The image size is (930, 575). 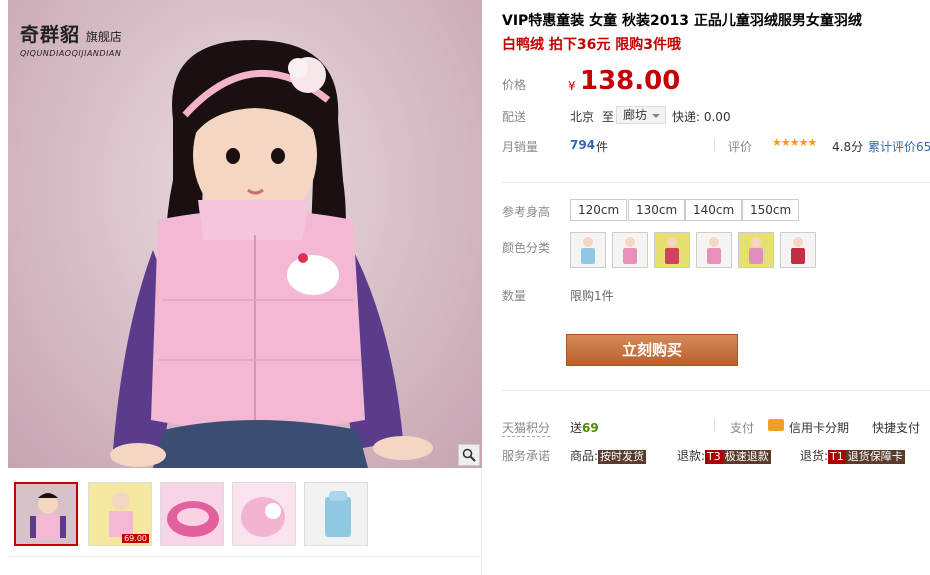 I want to click on rating-score: 4.8分, so click(x=848, y=147).